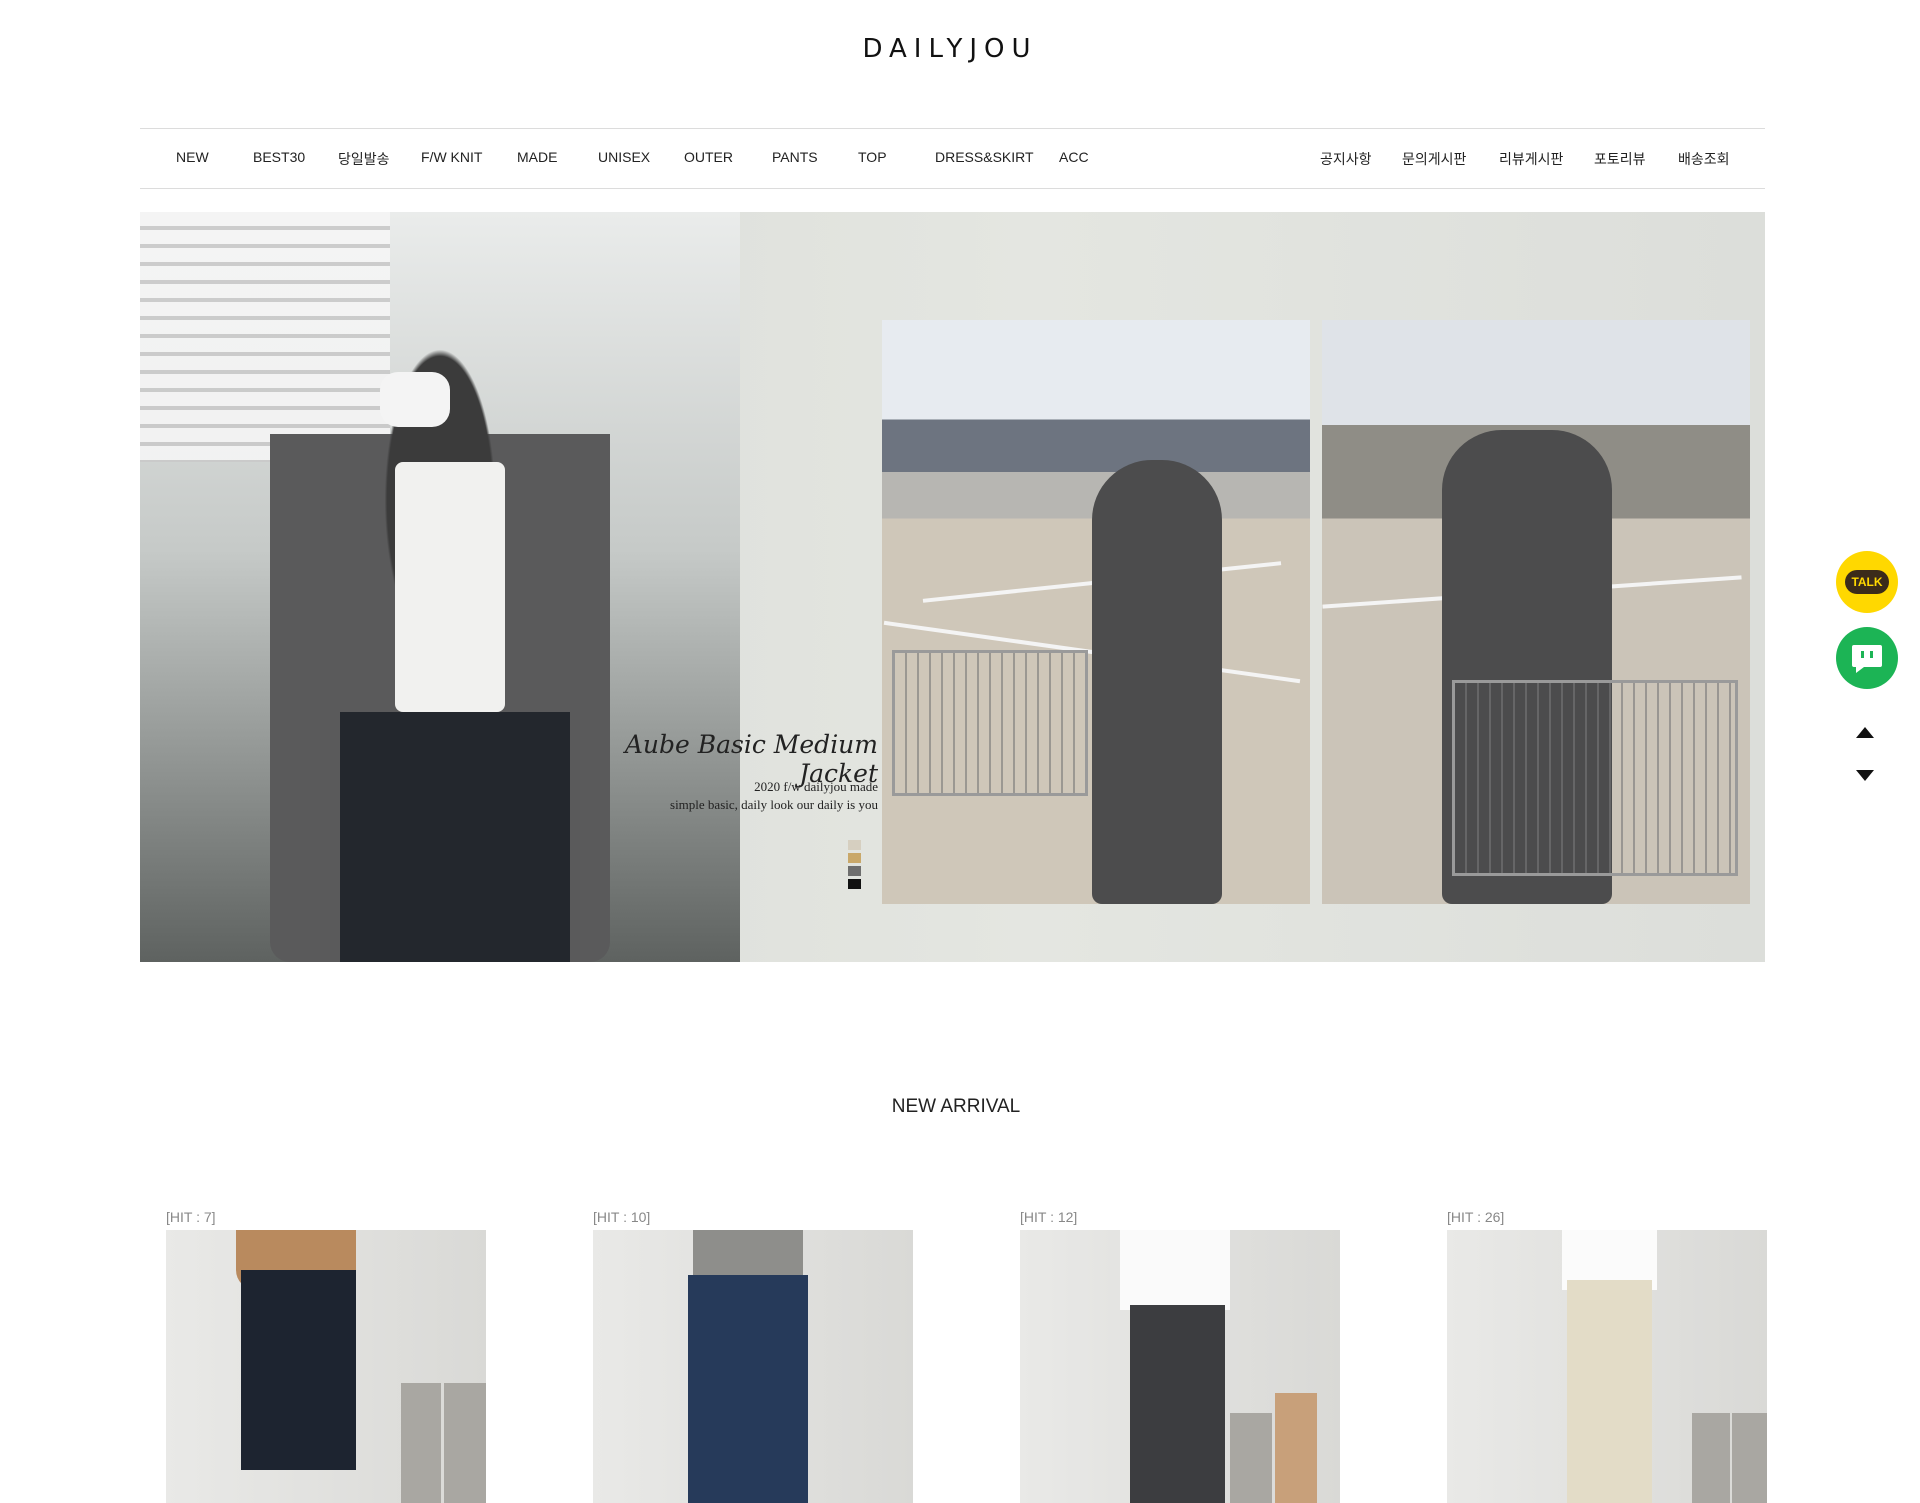 The image size is (1920, 1503). I want to click on kakao-talk-icon: TALK, so click(1867, 582).